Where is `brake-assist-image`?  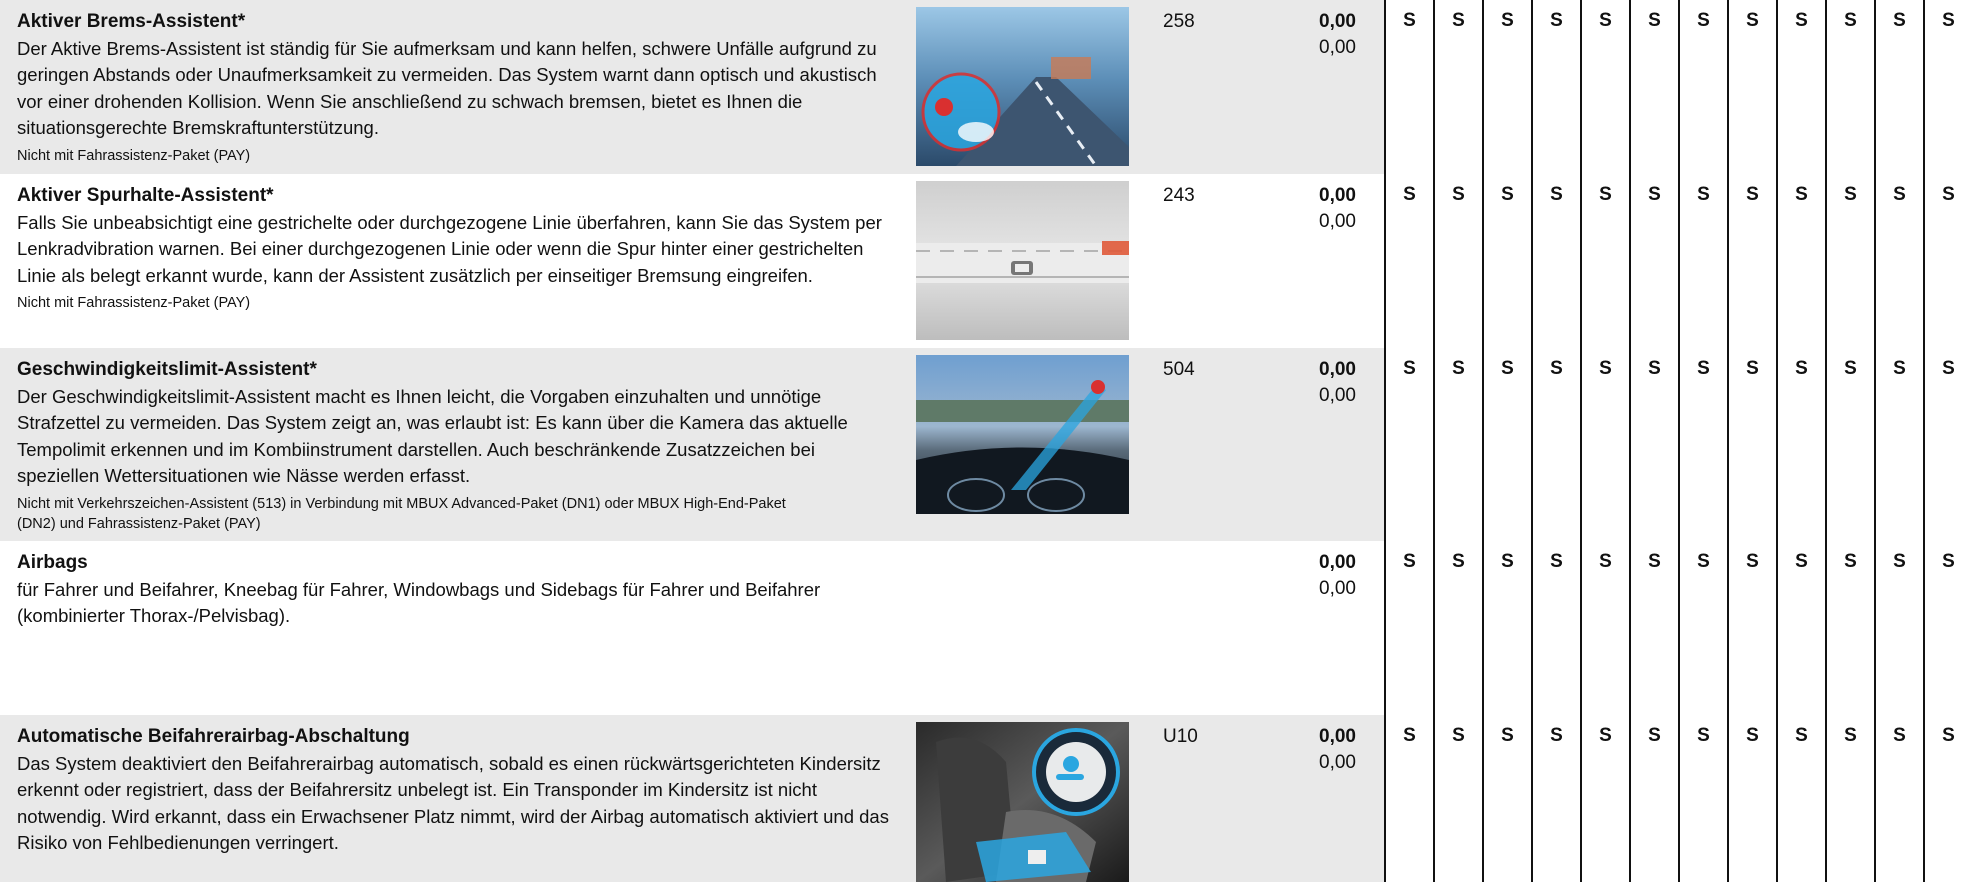
brake-assist-image is located at coordinates (1022, 86).